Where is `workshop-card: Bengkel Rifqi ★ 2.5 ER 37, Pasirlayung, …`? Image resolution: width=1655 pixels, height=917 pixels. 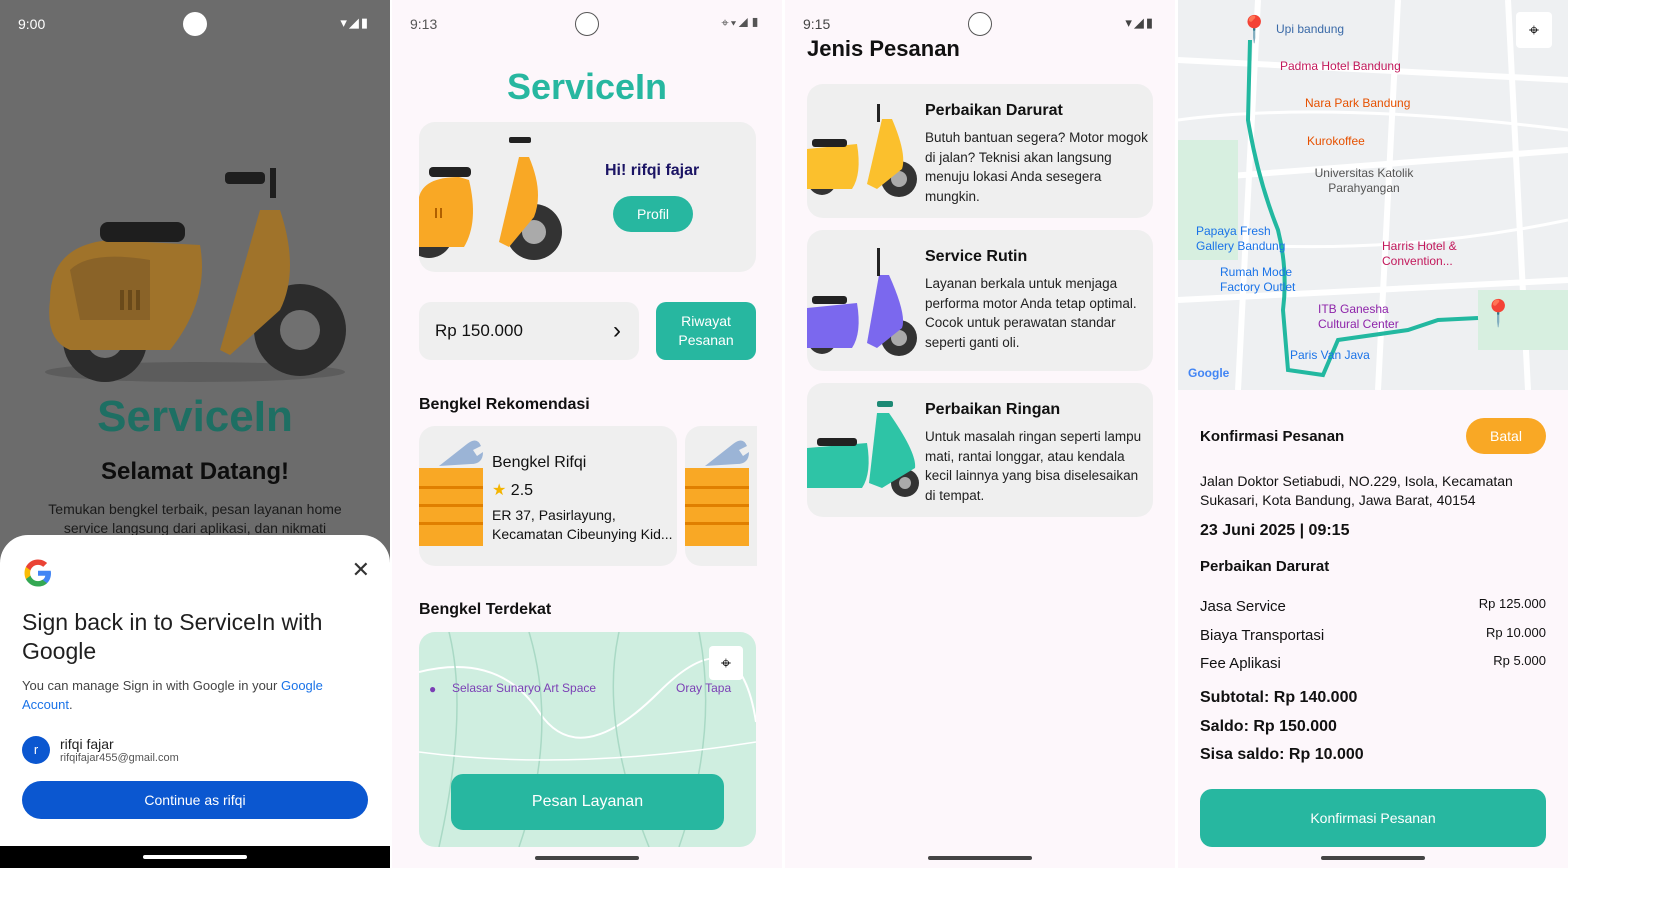 workshop-card: Bengkel Rifqi ★ 2.5 ER 37, Pasirlayung, … is located at coordinates (548, 496).